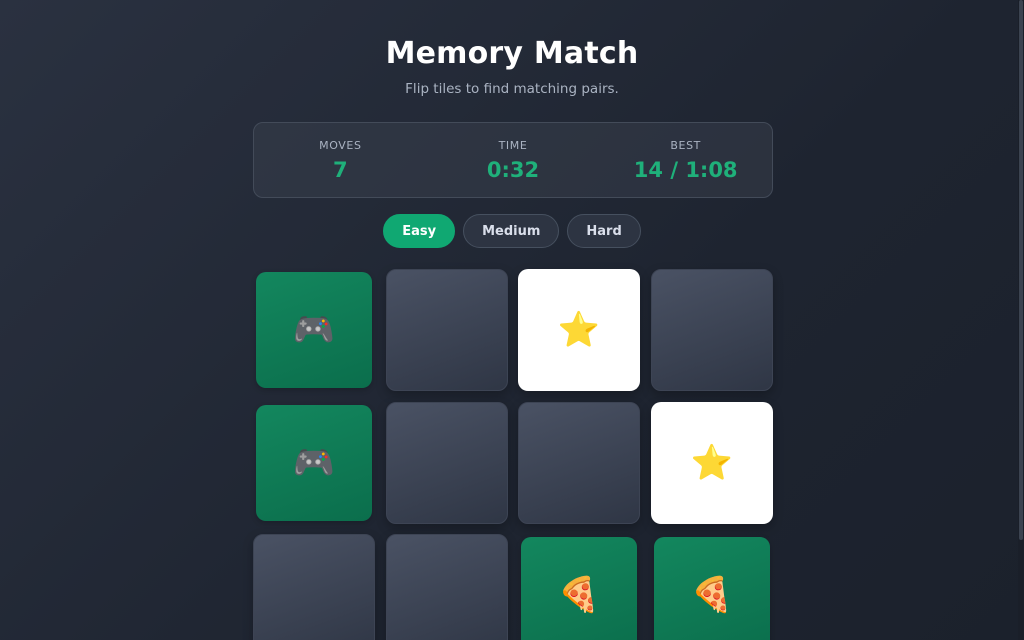  Describe the element at coordinates (340, 145) in the screenshot. I see `stat-moves-label: MOVES` at that location.